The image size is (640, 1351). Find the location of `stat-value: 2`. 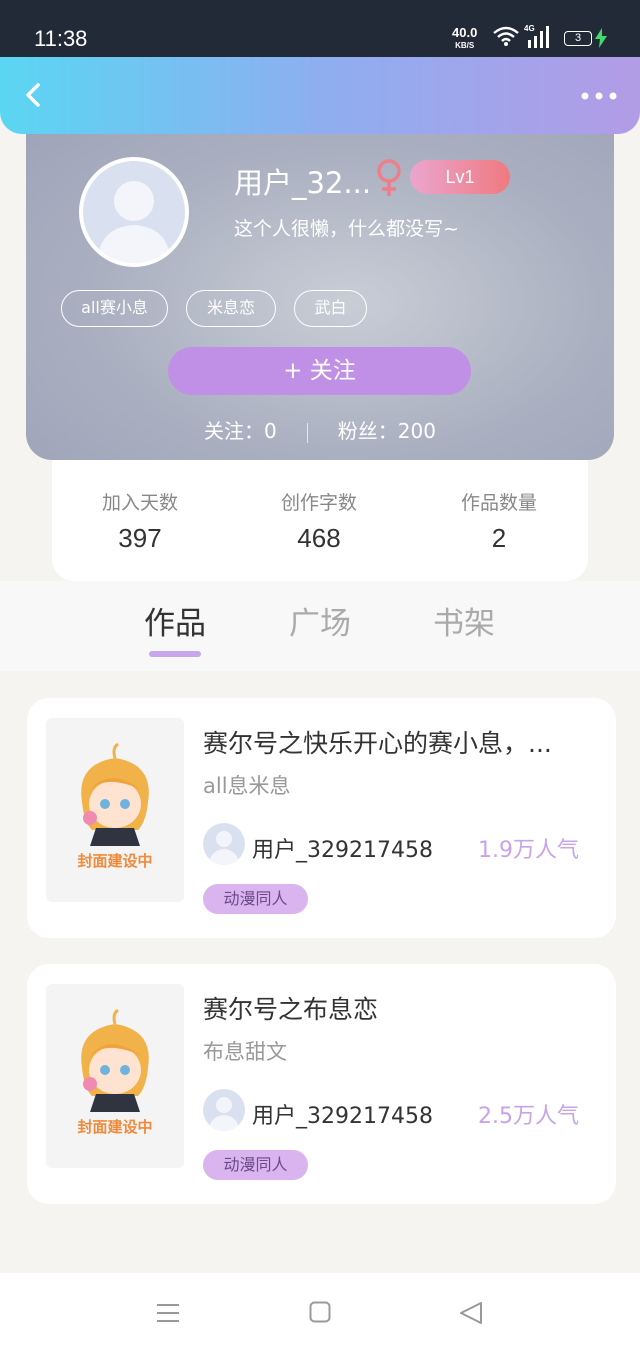

stat-value: 2 is located at coordinates (499, 538).